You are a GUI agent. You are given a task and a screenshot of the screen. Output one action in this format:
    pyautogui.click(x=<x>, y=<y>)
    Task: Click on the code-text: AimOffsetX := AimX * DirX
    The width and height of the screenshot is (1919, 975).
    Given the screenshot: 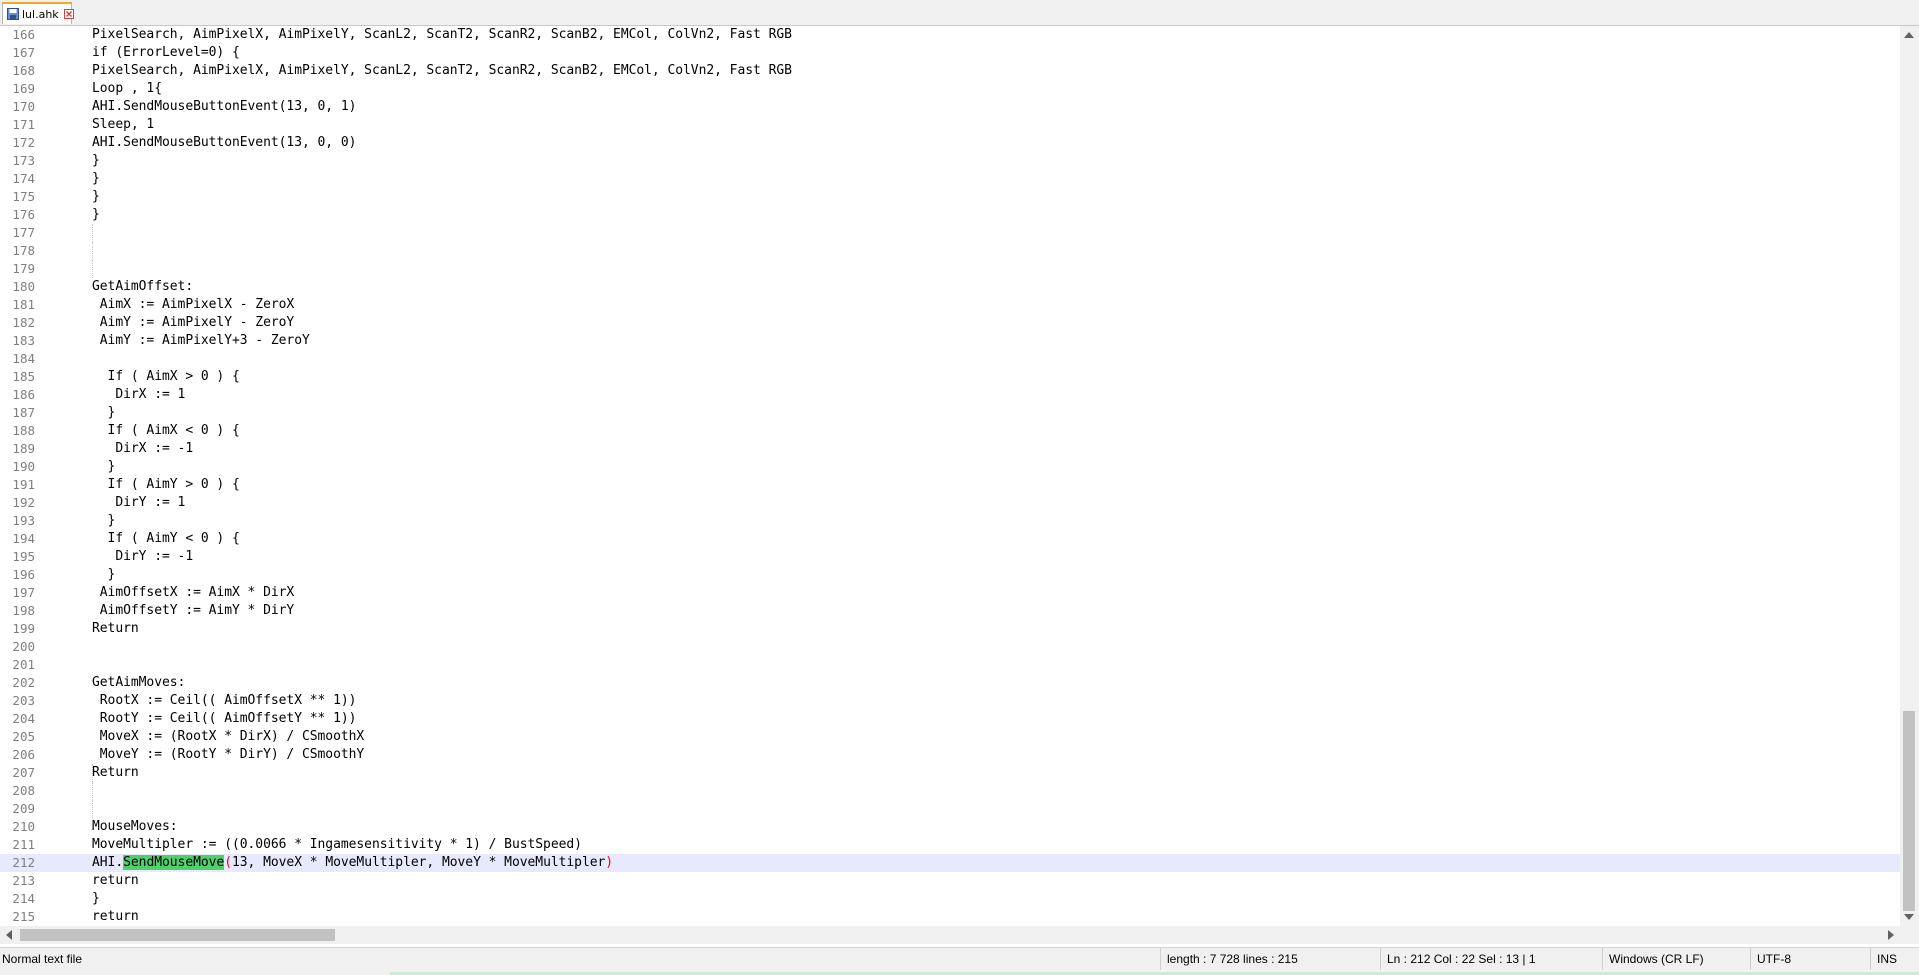 What is the action you would take?
    pyautogui.click(x=193, y=592)
    